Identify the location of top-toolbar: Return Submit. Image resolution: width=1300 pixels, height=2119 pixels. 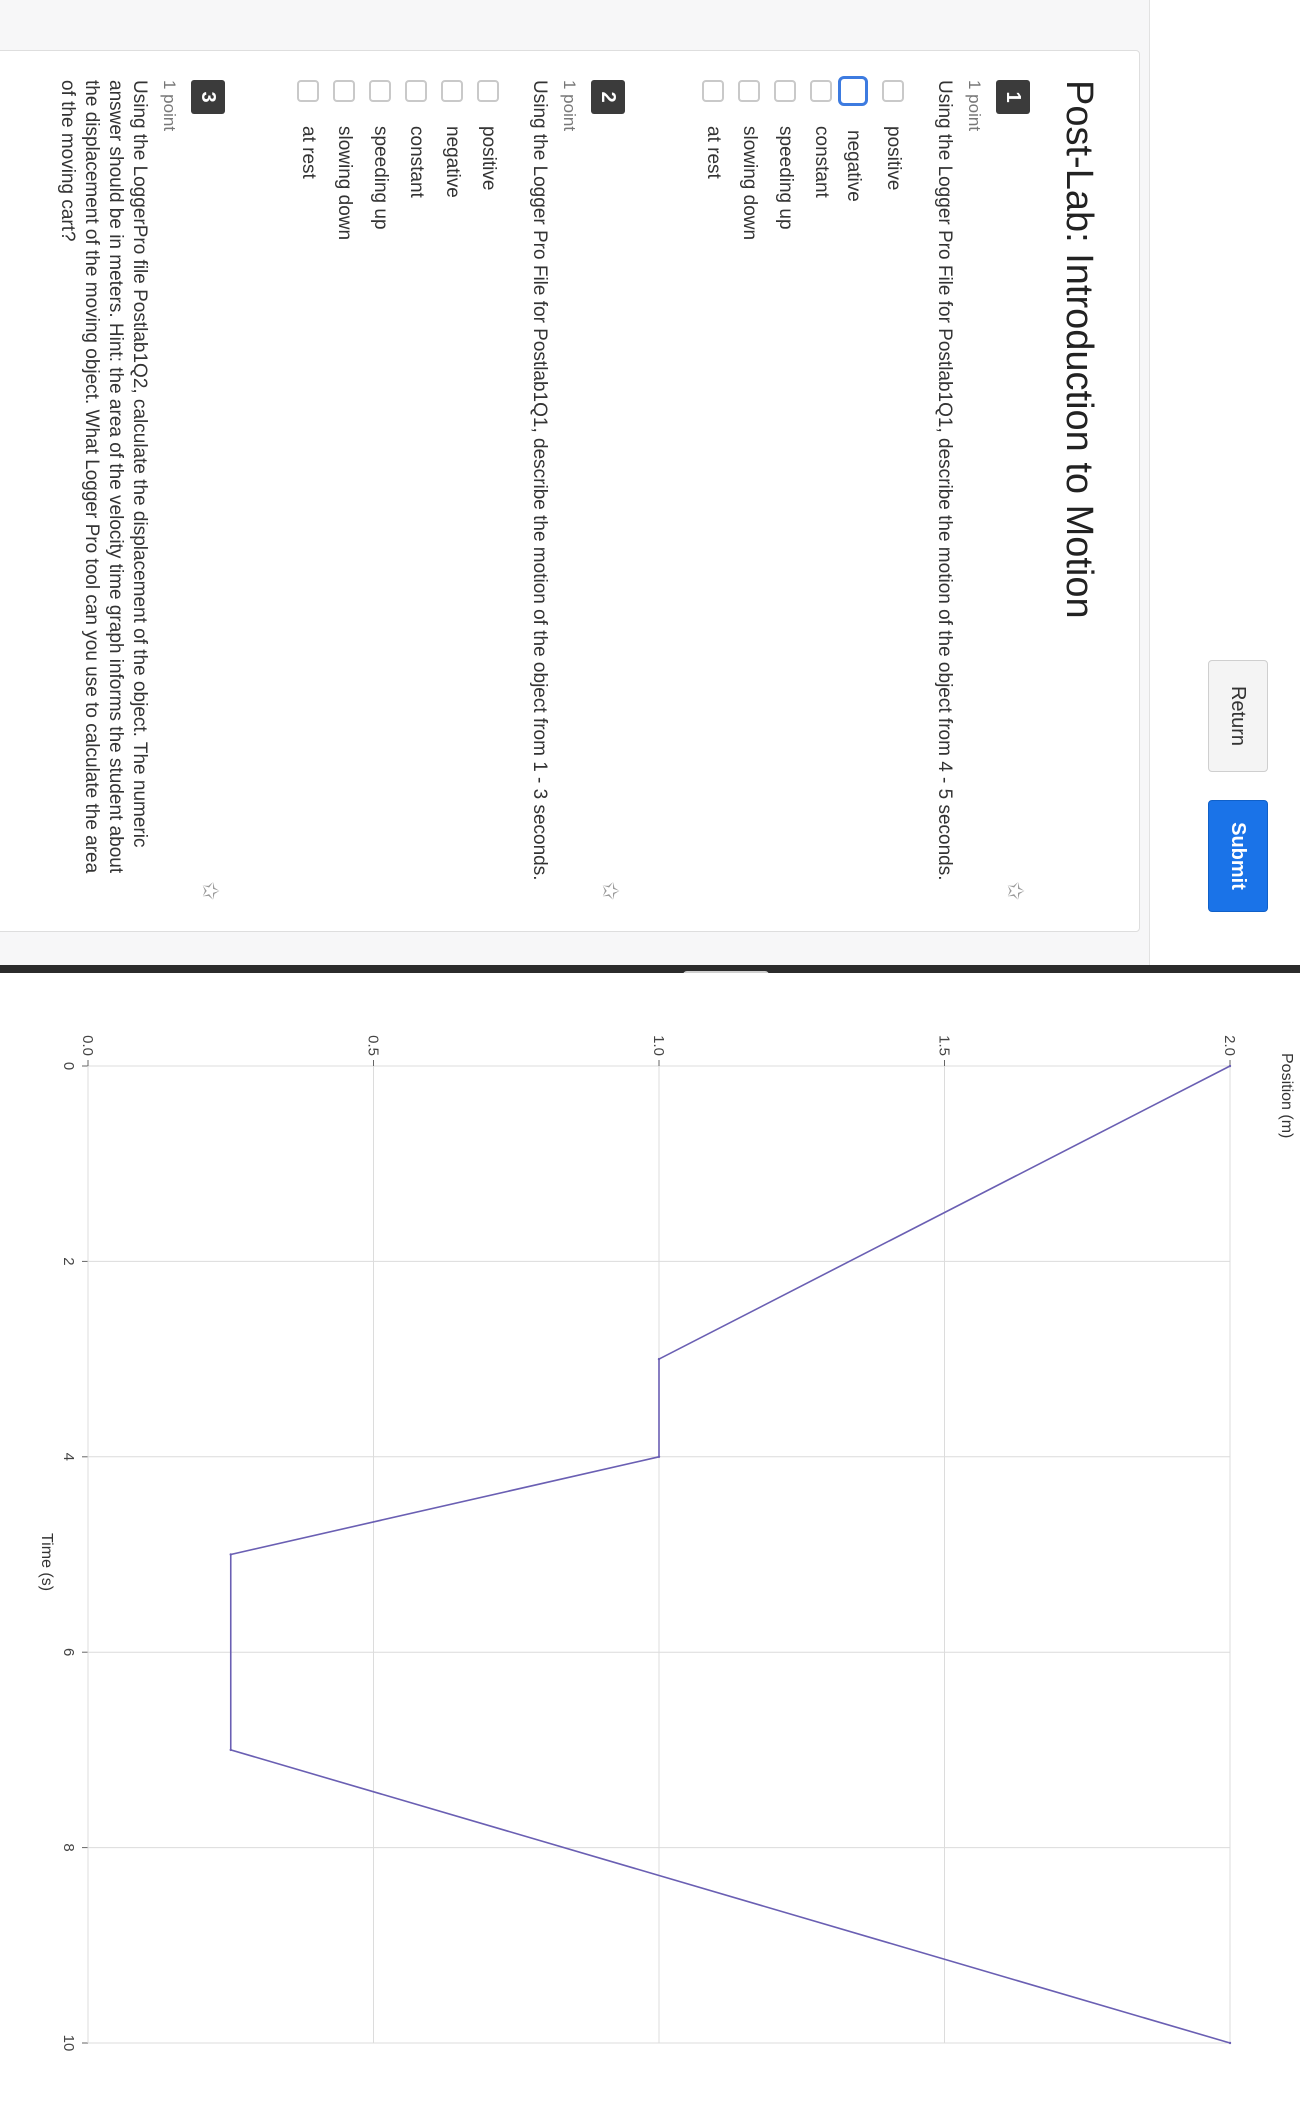
(1224, 482).